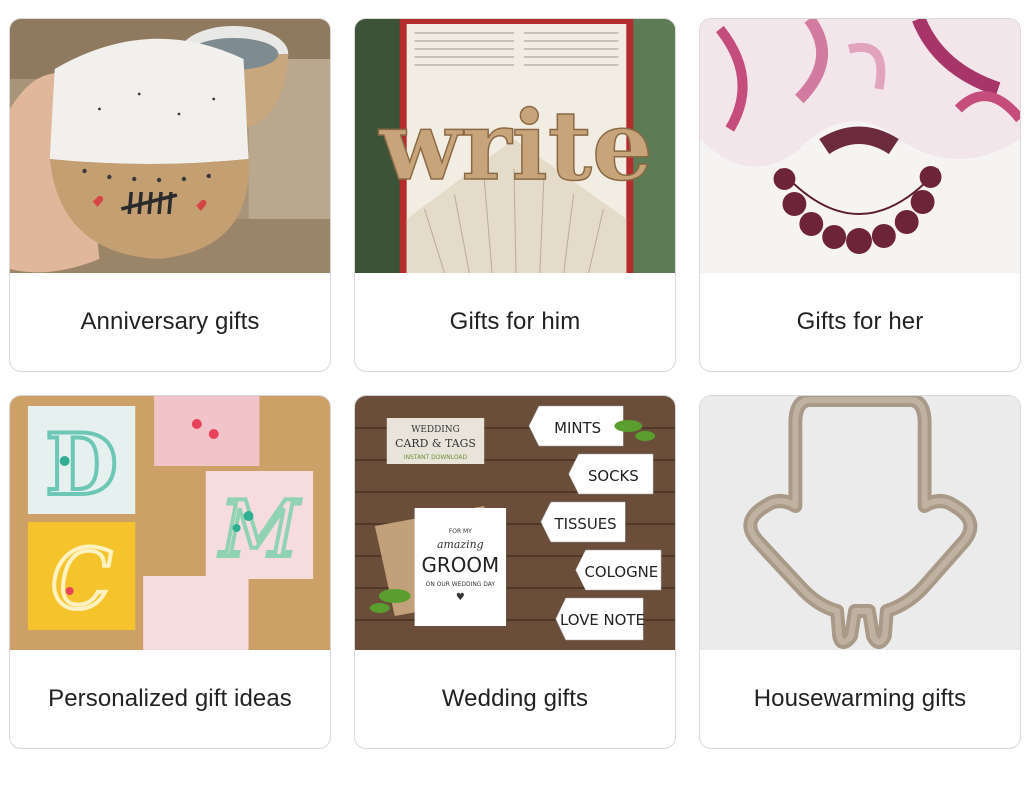  What do you see at coordinates (435, 443) in the screenshot?
I see `wedding-header-line-2: CARD & TAGS` at bounding box center [435, 443].